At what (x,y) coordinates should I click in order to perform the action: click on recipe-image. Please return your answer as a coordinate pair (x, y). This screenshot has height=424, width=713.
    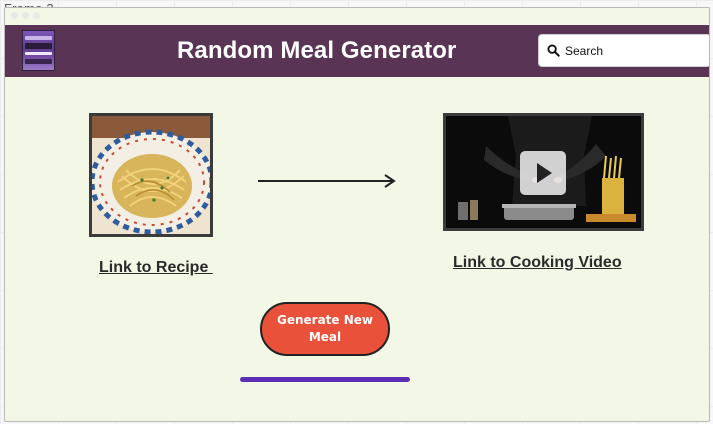
    Looking at the image, I should click on (151, 175).